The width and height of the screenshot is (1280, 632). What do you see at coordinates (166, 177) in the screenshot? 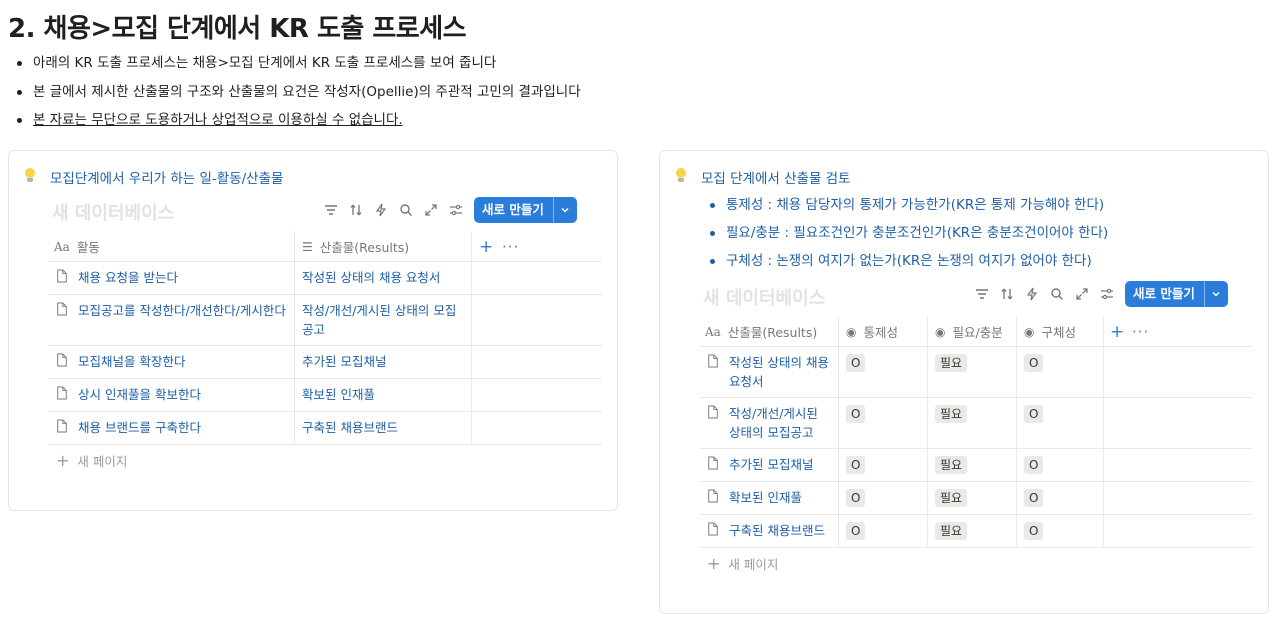
I see `callout-title: 모집단계에서 우리가 하는 일-활동/산출물` at bounding box center [166, 177].